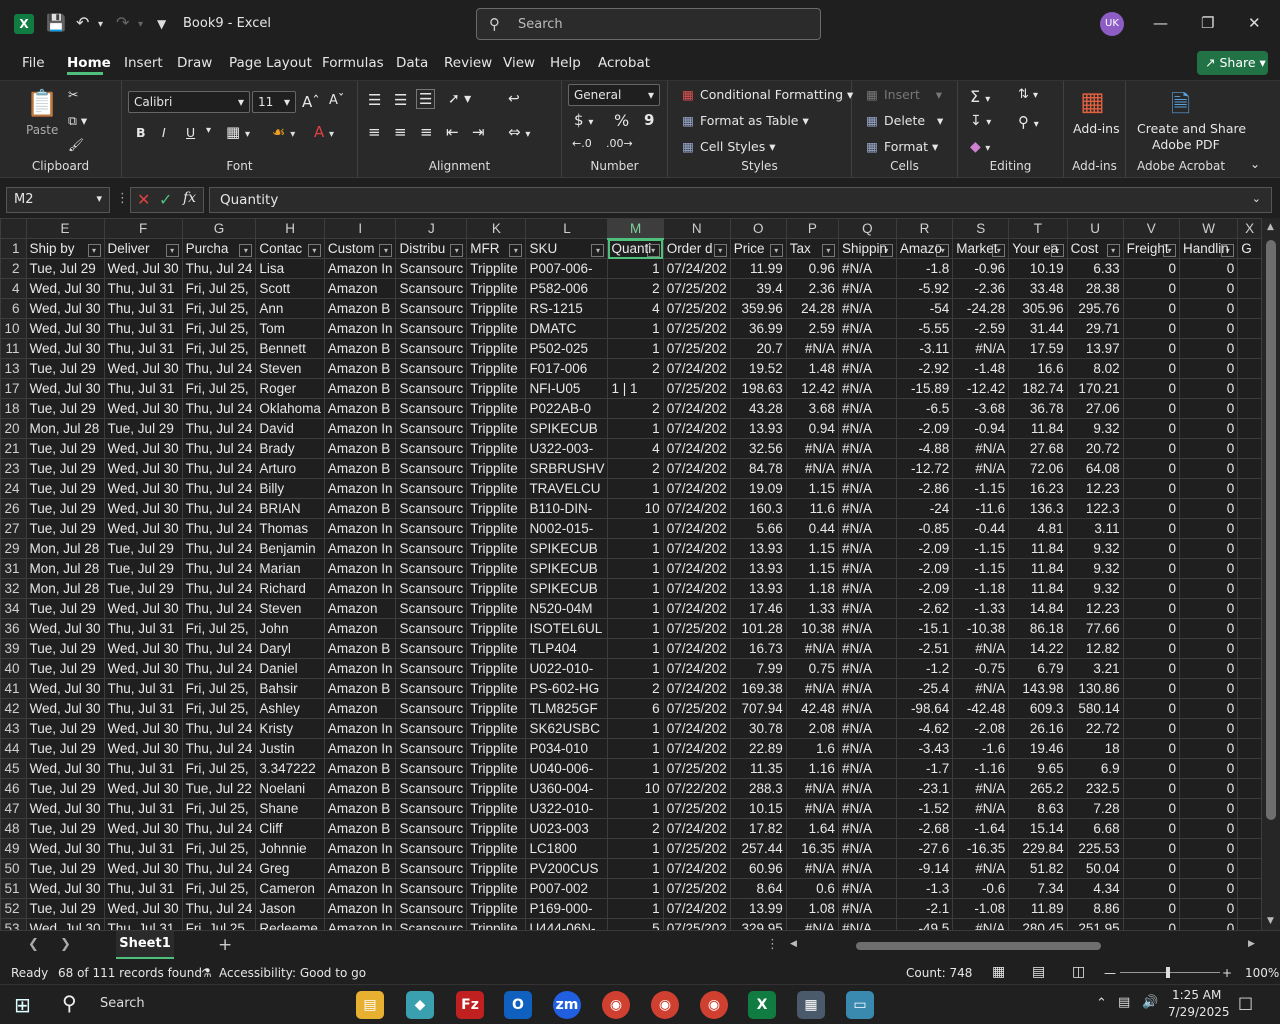 This screenshot has height=1024, width=1280. I want to click on table-cell: 280.45, so click(1038, 924).